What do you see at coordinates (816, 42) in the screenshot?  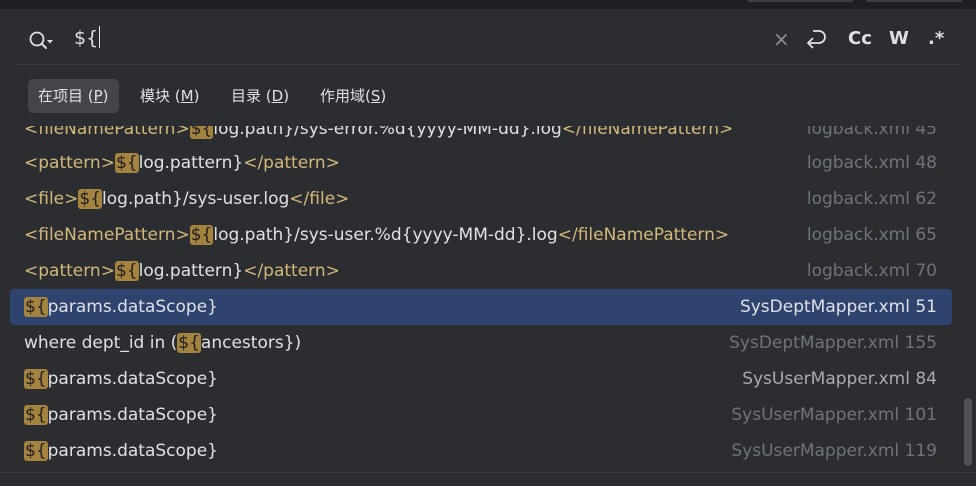 I see `newline-match-icon` at bounding box center [816, 42].